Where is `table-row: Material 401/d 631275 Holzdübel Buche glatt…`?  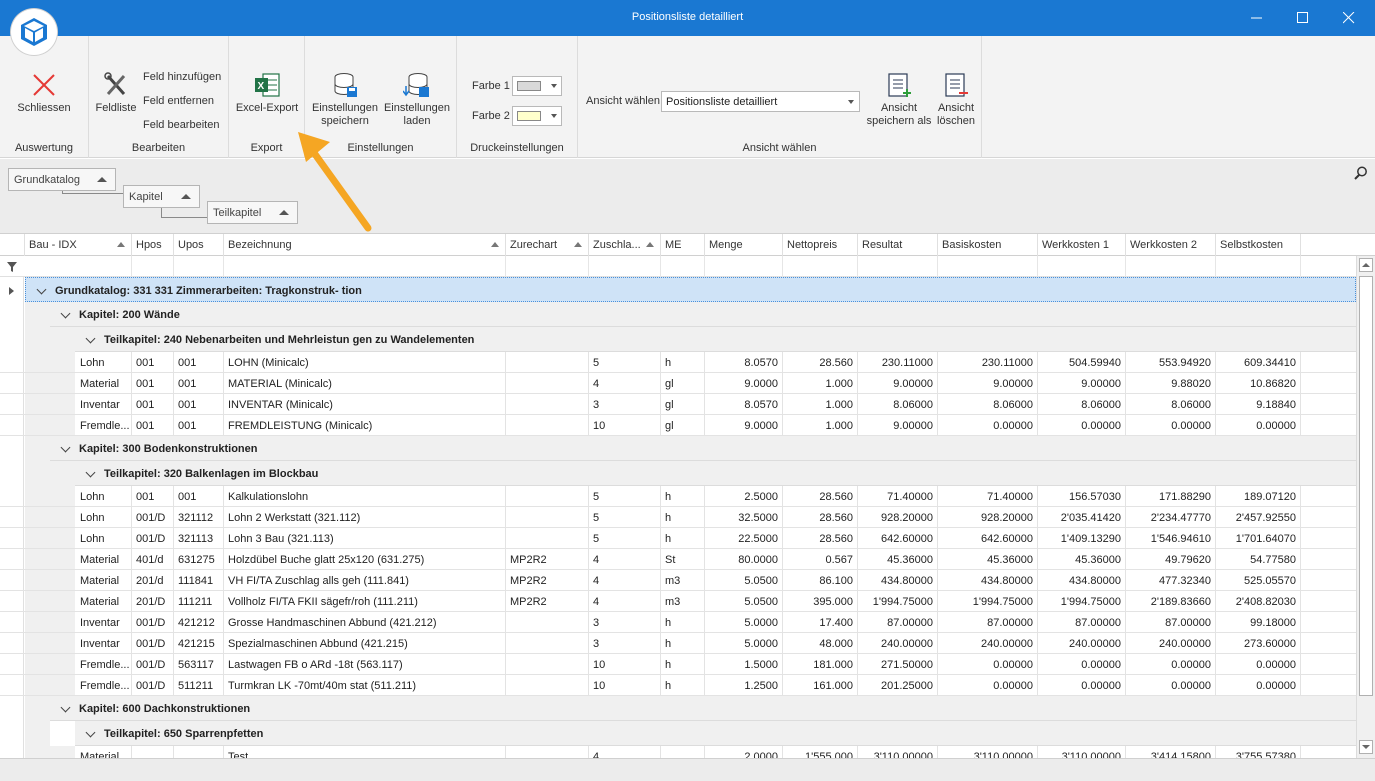
table-row: Material 401/d 631275 Holzdübel Buche glatt… is located at coordinates (678, 559).